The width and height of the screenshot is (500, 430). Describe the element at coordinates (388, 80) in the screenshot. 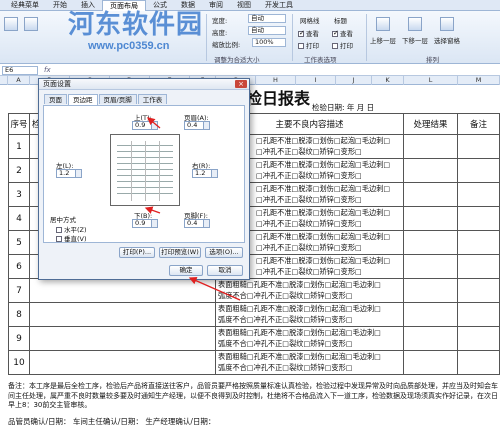

I see `column-header: K` at that location.